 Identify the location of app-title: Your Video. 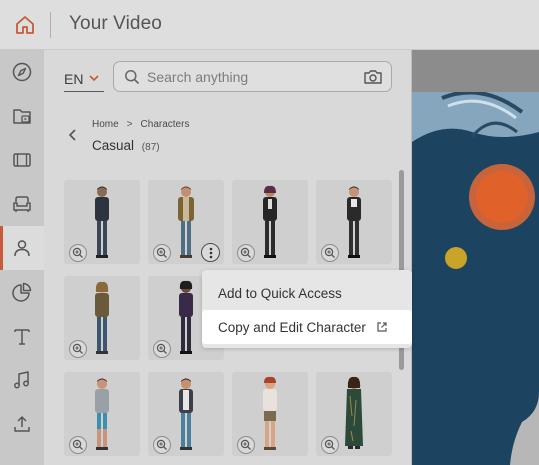
(115, 23).